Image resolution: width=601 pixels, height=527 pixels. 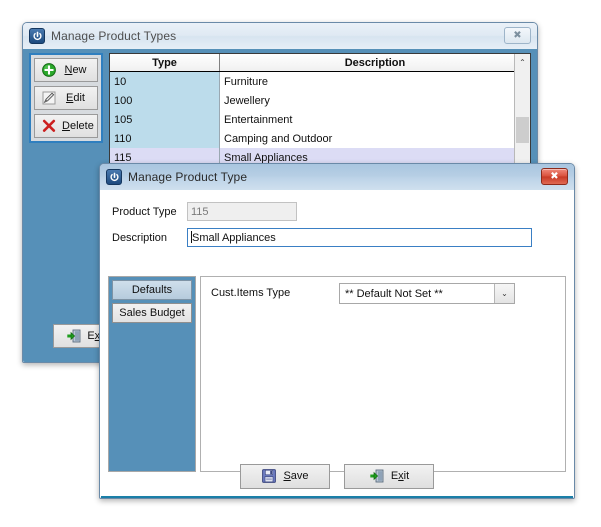 I want to click on pencil-icon, so click(x=49, y=98).